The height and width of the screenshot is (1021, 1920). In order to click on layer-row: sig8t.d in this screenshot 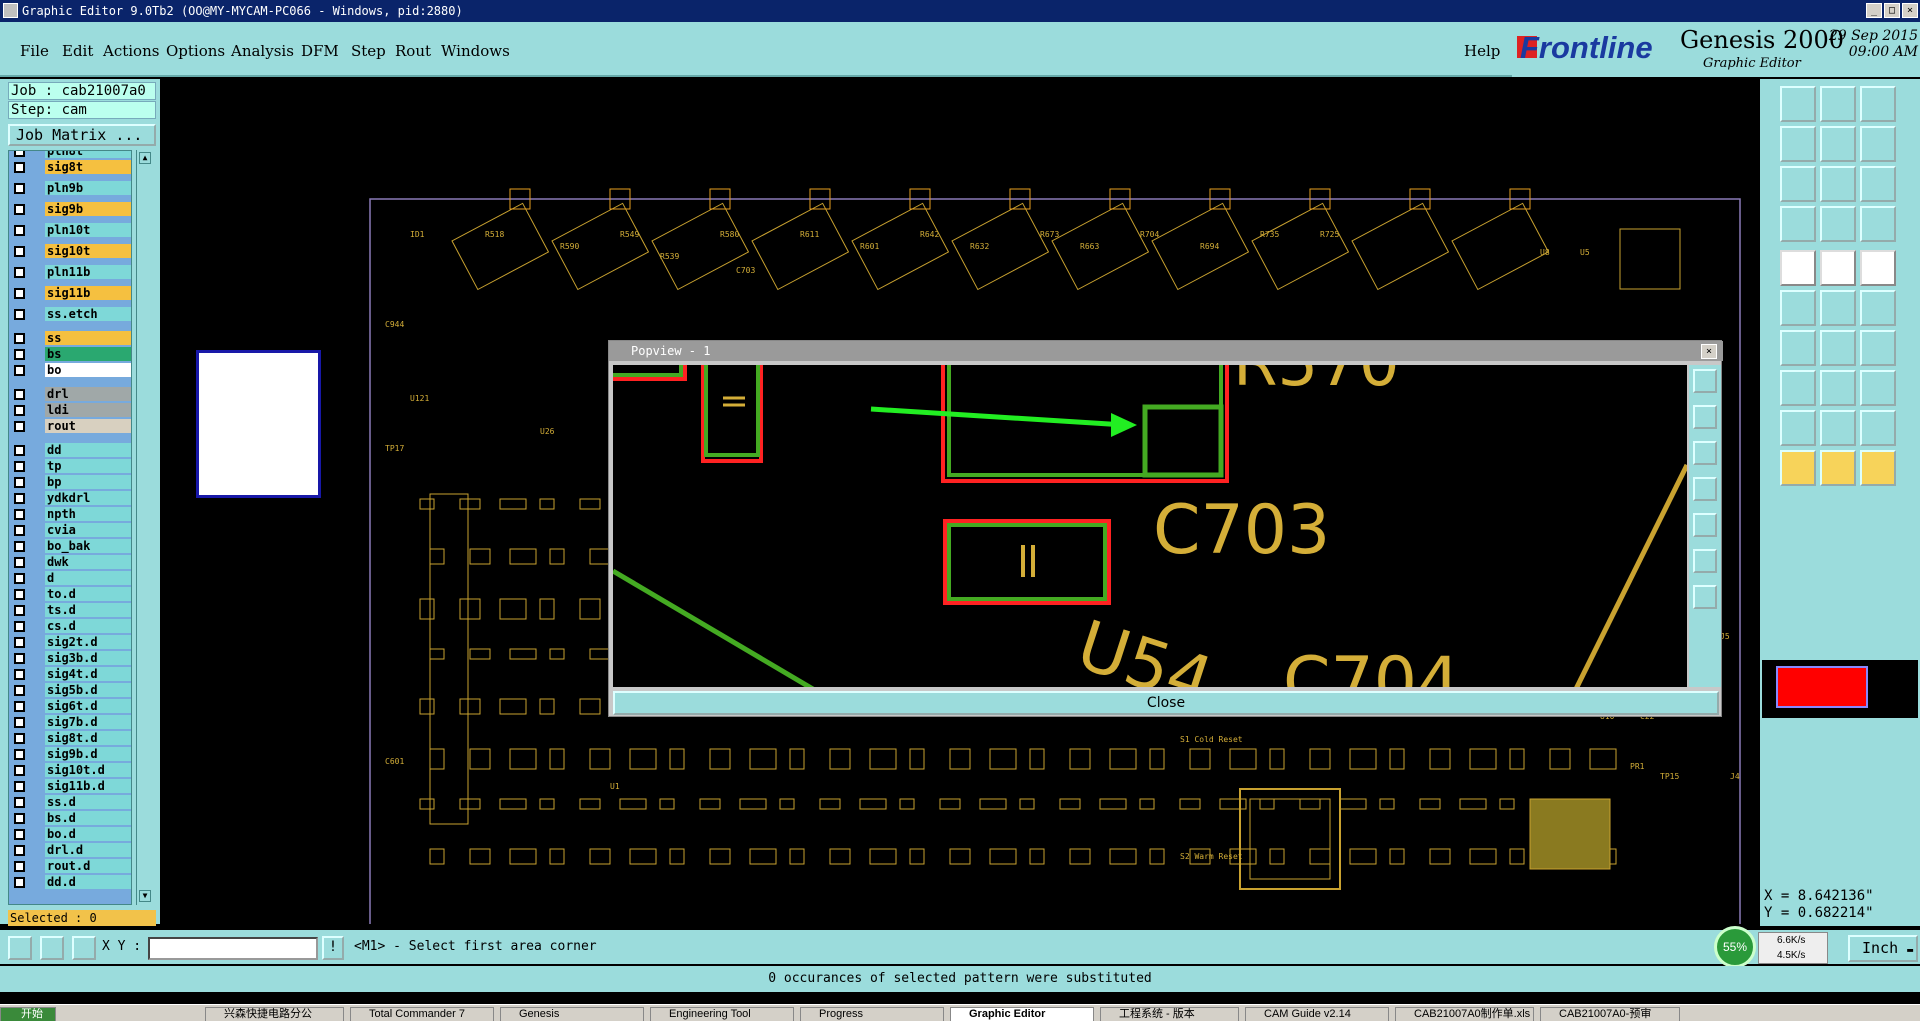, I will do `click(70, 738)`.